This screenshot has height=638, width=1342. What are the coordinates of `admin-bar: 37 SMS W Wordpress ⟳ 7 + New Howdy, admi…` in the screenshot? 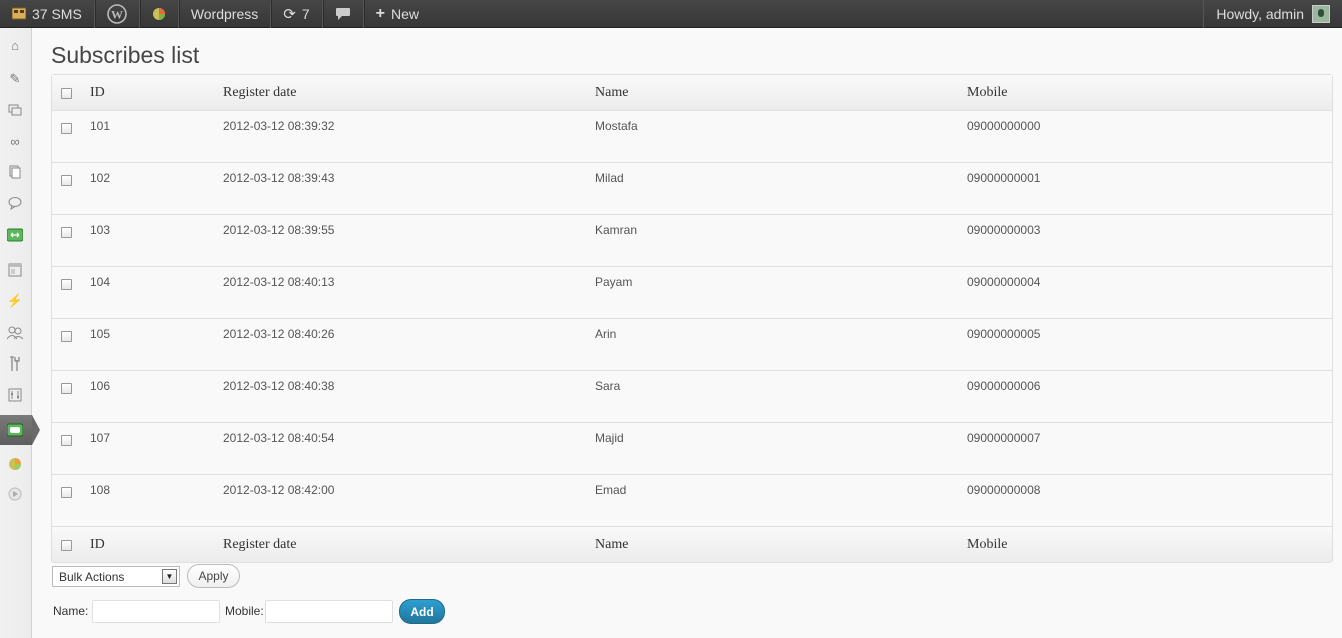 It's located at (671, 14).